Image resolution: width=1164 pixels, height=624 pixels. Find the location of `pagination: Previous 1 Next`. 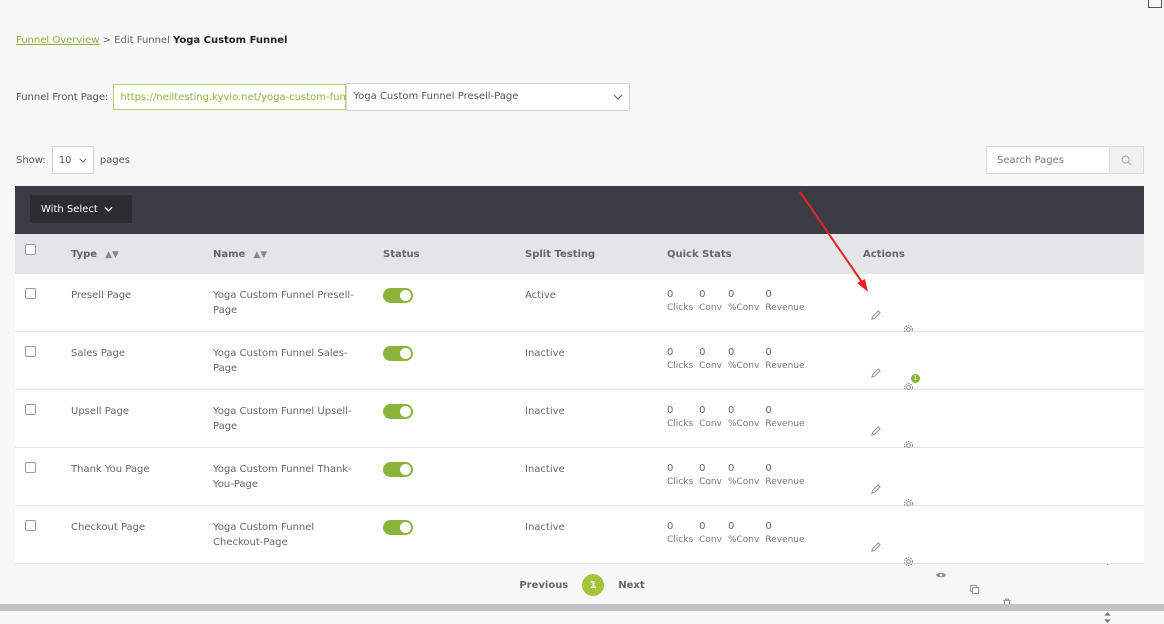

pagination: Previous 1 Next is located at coordinates (582, 585).